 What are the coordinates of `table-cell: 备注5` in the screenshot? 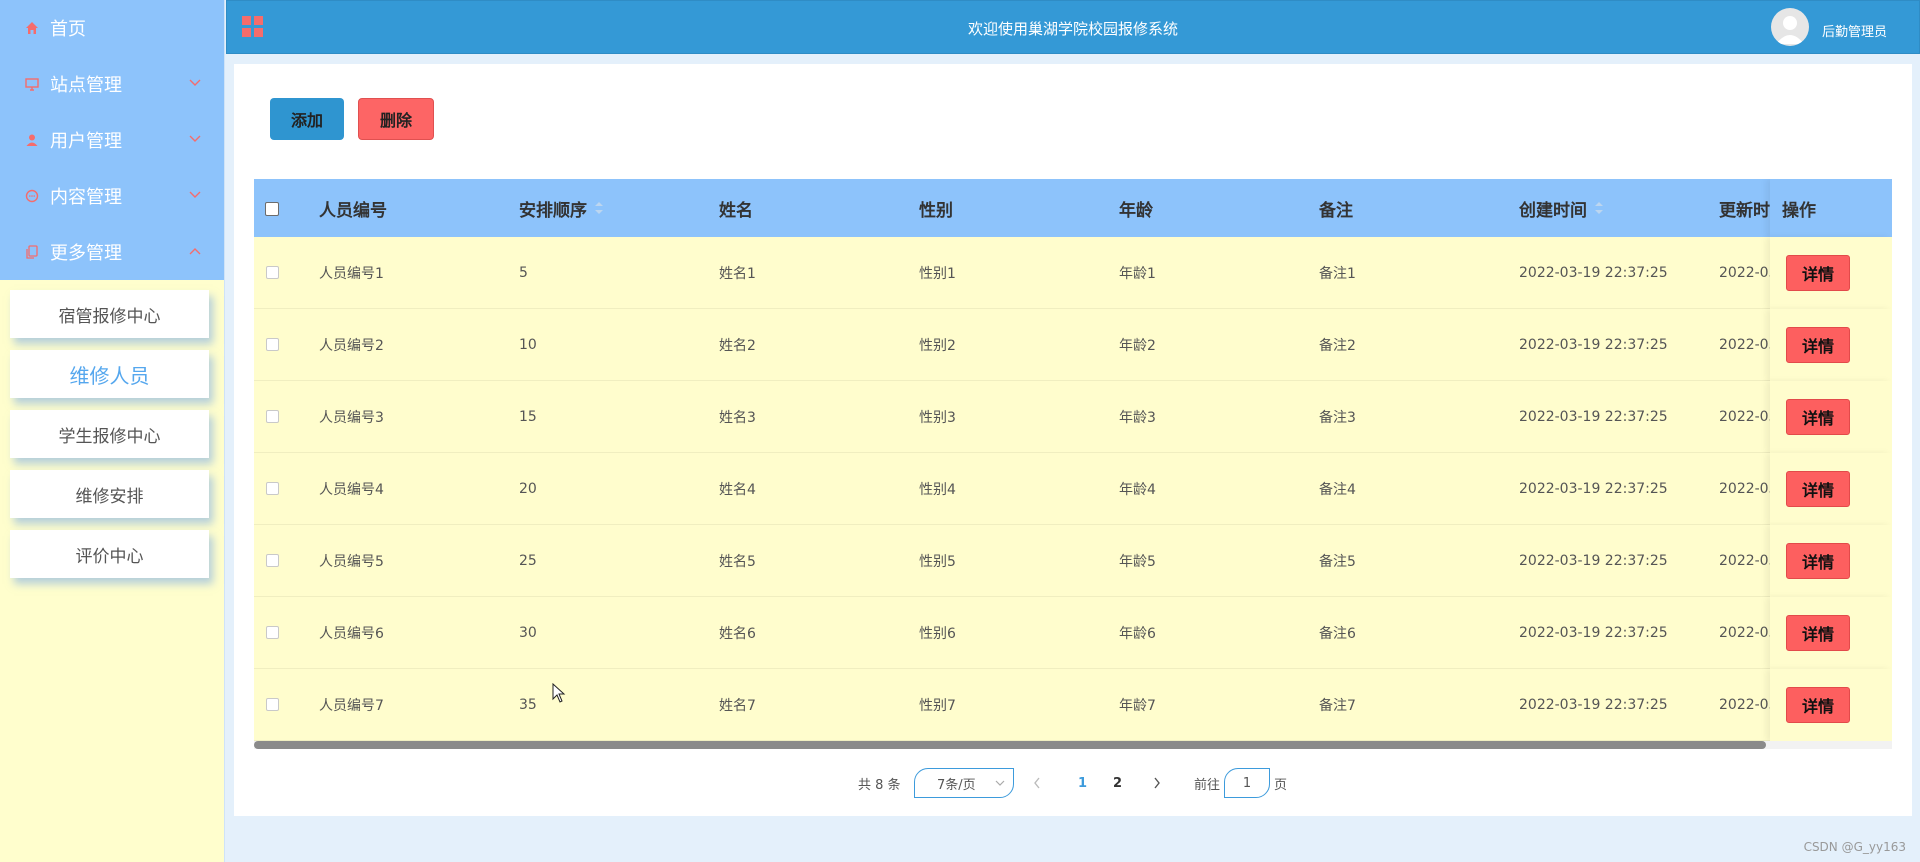 It's located at (1337, 562).